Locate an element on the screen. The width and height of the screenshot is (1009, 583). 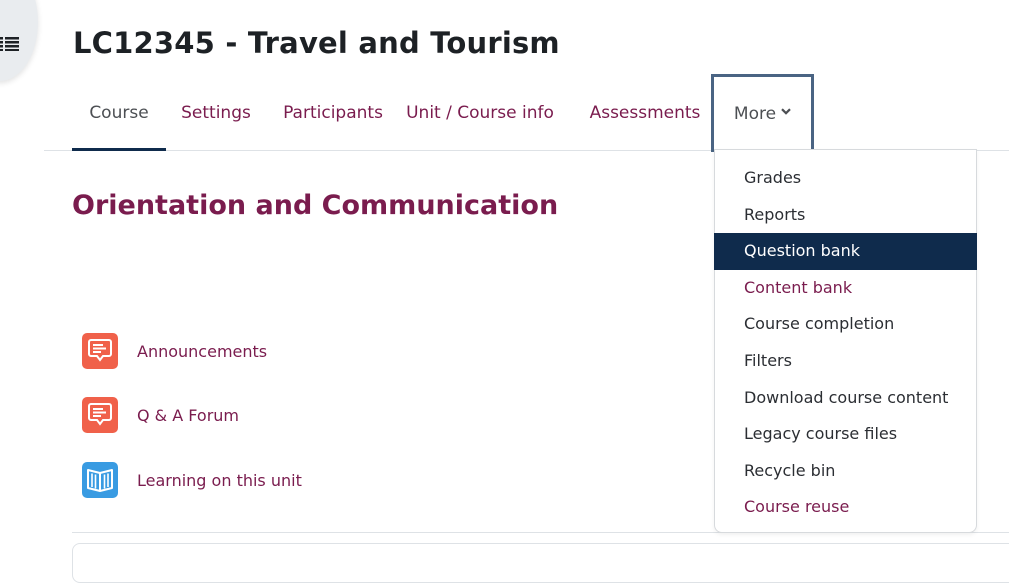
section-title: Orientation and Communication is located at coordinates (315, 205).